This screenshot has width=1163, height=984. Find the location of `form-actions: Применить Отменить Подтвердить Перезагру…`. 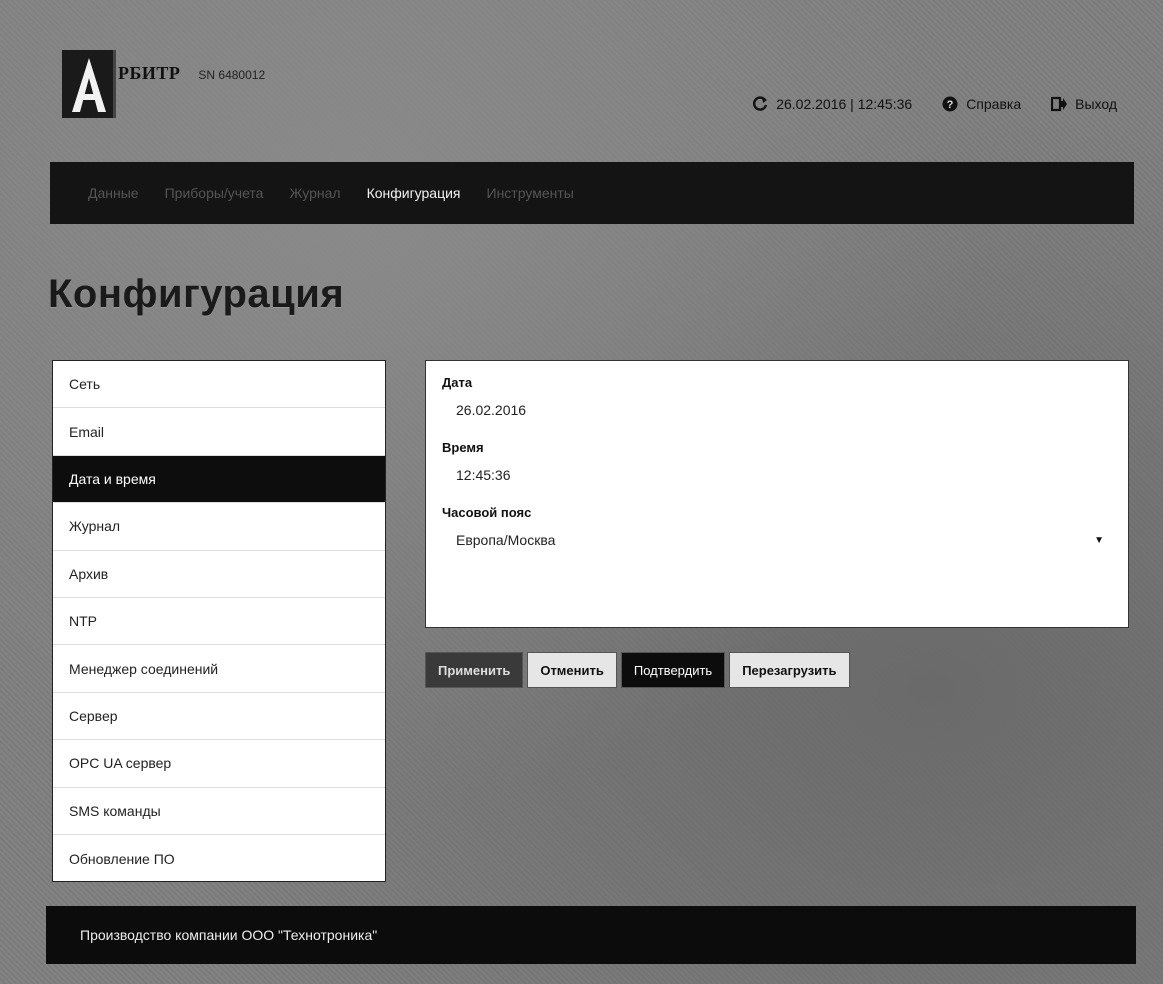

form-actions: Применить Отменить Подтвердить Перезагру… is located at coordinates (637, 670).